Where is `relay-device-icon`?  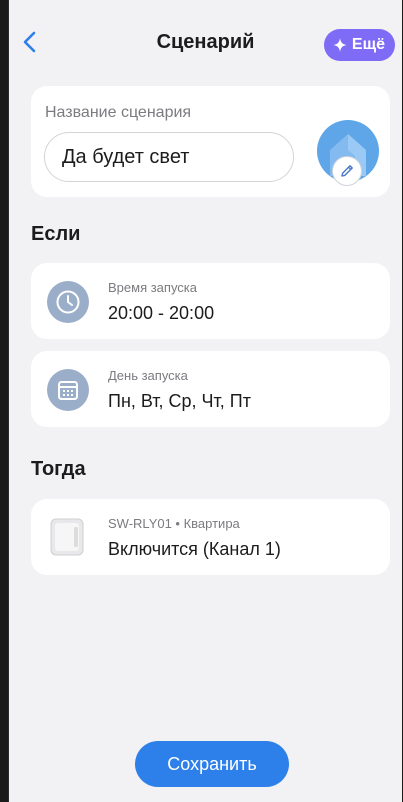
relay-device-icon is located at coordinates (67, 537).